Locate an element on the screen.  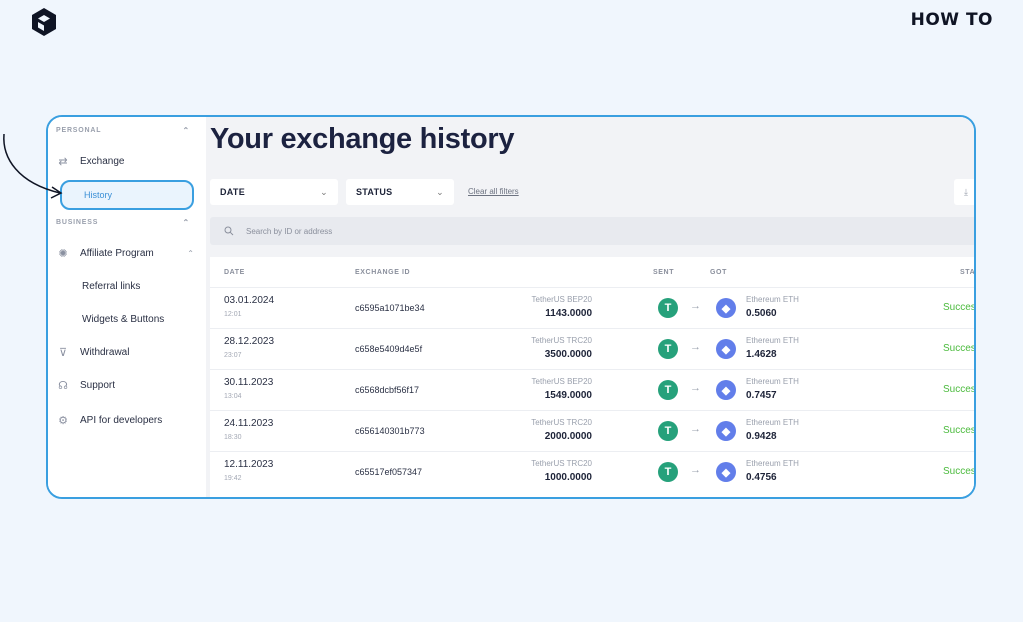
row-exchange-id: c6595a1071be34 is located at coordinates (390, 308).